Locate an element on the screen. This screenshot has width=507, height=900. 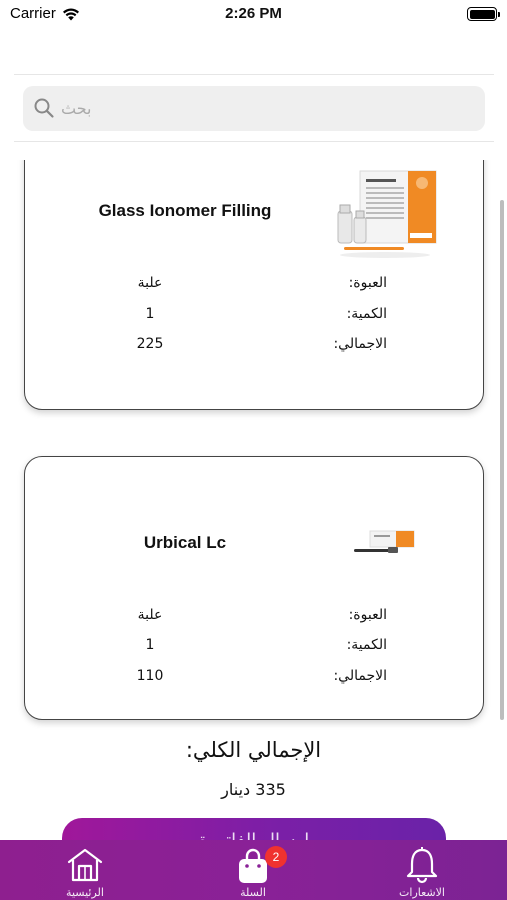
status-time: 2:26 PM is located at coordinates (253, 13).